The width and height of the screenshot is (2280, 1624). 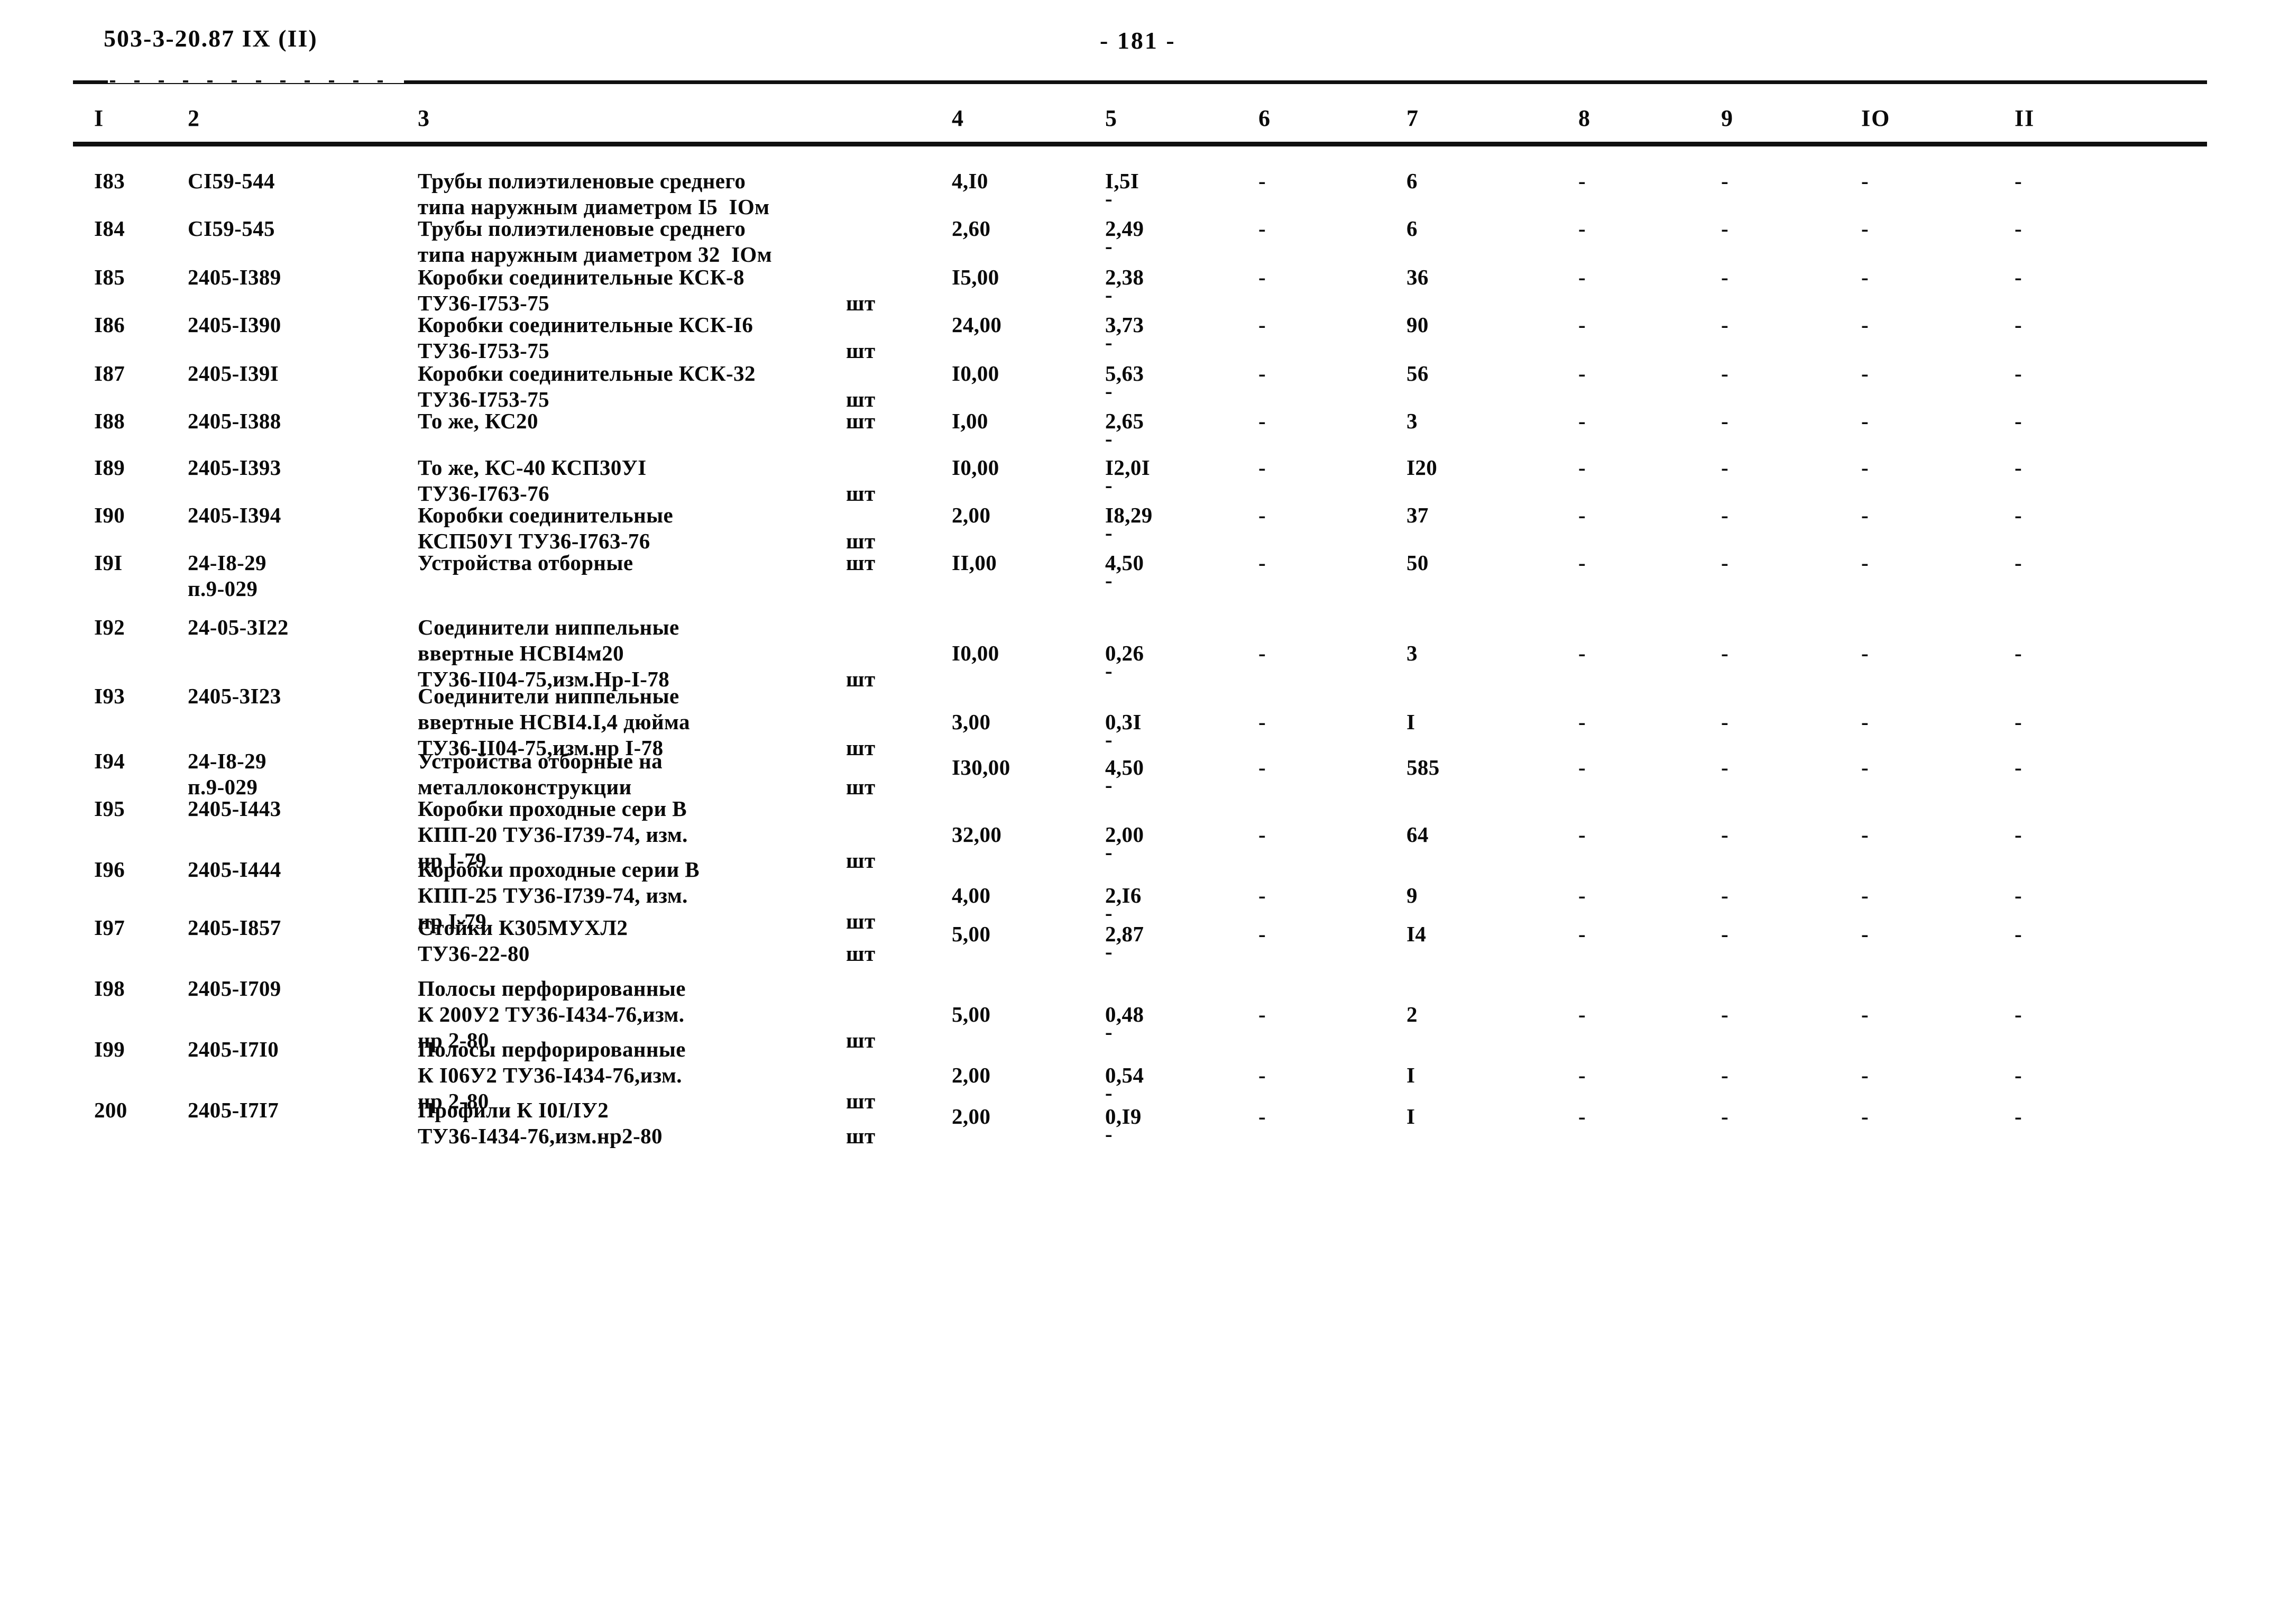 I want to click on row-value-col5: 4,50, so click(x=1124, y=562).